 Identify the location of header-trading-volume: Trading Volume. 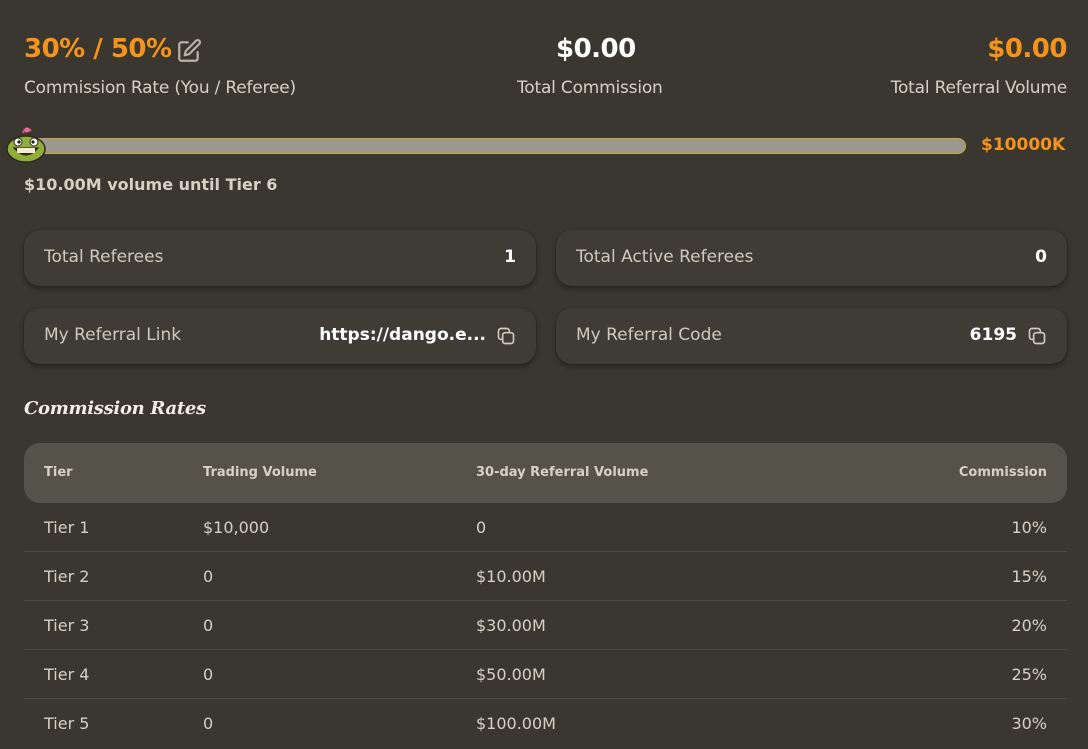
(260, 472).